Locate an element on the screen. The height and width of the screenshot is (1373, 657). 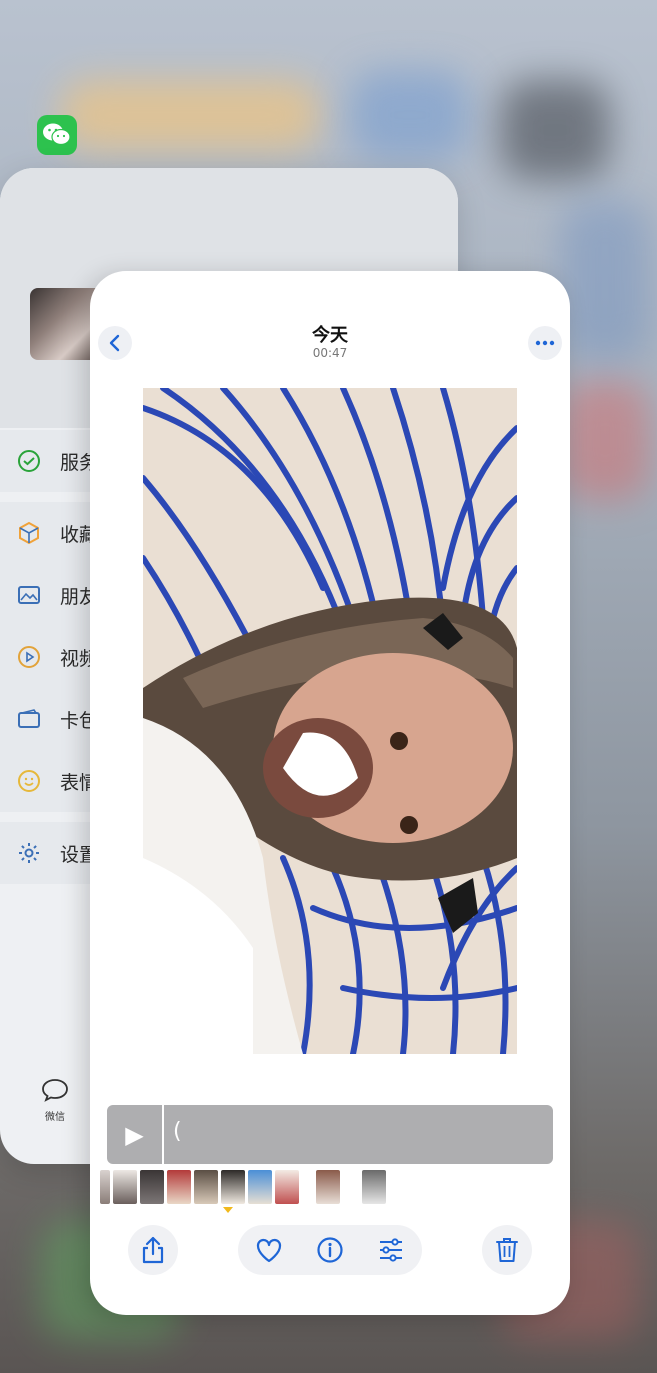
share-icon is located at coordinates (153, 1250).